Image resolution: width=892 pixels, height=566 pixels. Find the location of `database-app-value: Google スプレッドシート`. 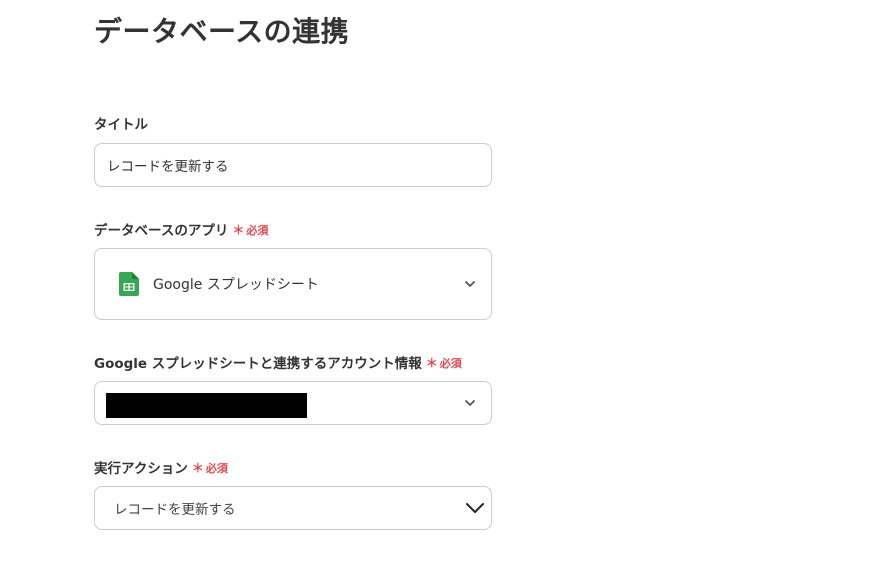

database-app-value: Google スプレッドシート is located at coordinates (236, 285).